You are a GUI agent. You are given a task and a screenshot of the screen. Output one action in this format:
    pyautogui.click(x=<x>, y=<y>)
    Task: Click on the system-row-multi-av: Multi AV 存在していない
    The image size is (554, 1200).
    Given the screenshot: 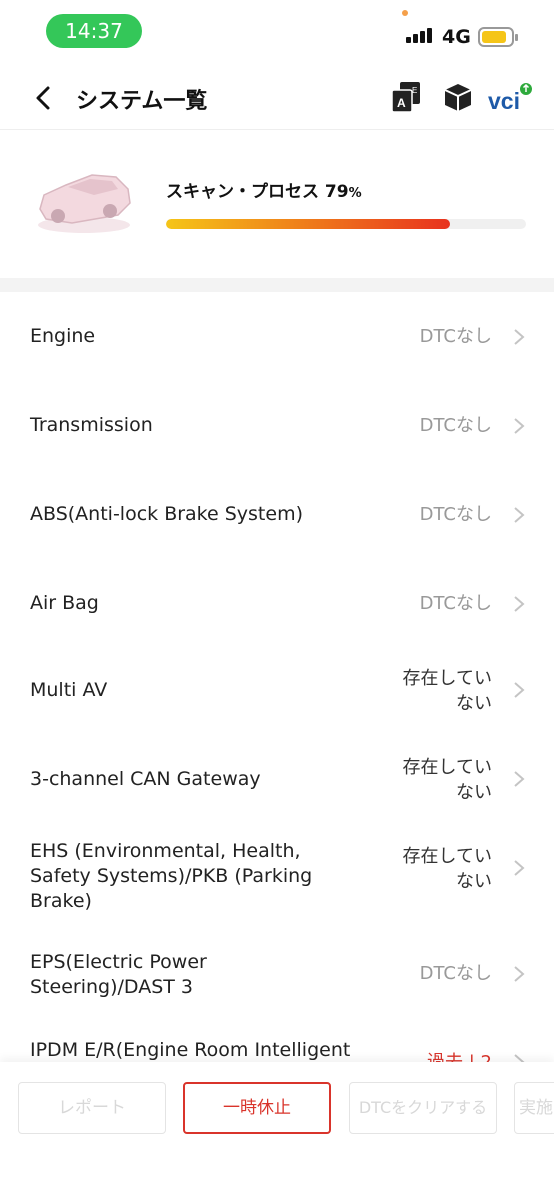 What is the action you would take?
    pyautogui.click(x=277, y=692)
    